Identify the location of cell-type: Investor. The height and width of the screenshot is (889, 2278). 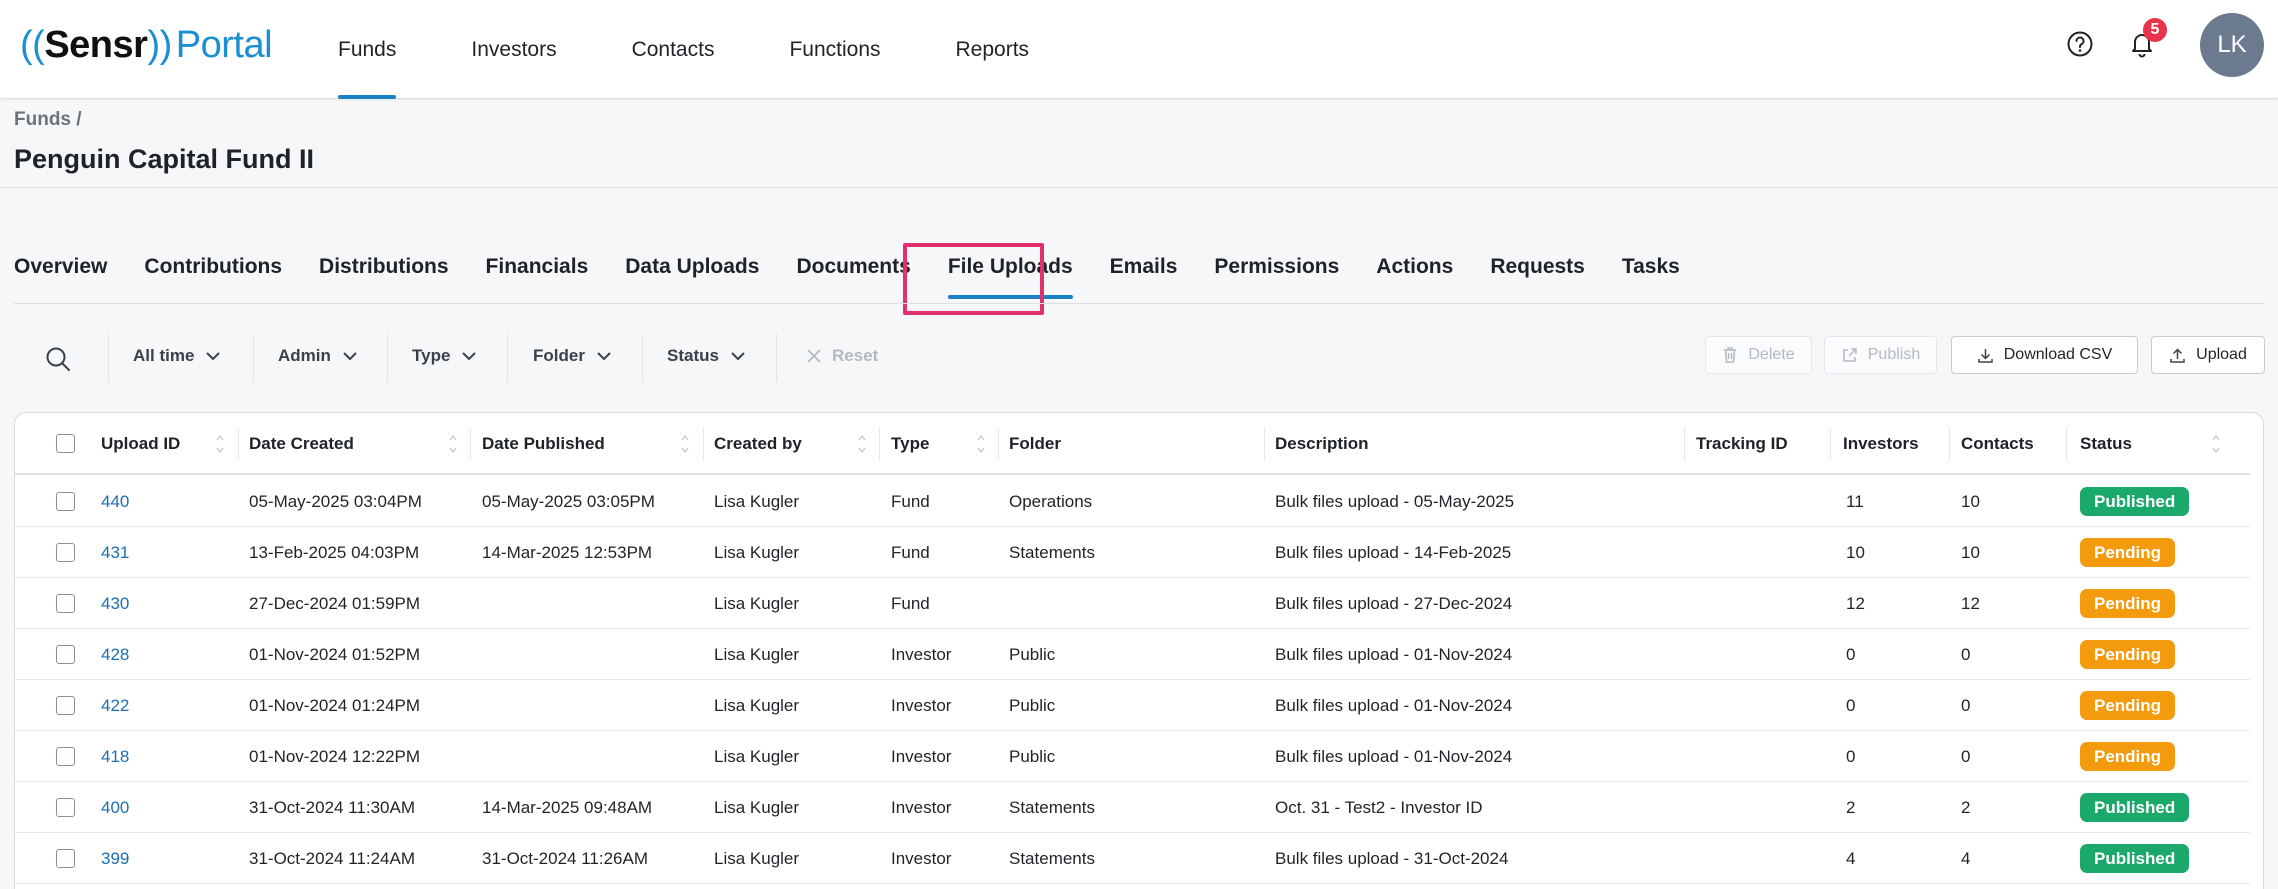
(921, 807).